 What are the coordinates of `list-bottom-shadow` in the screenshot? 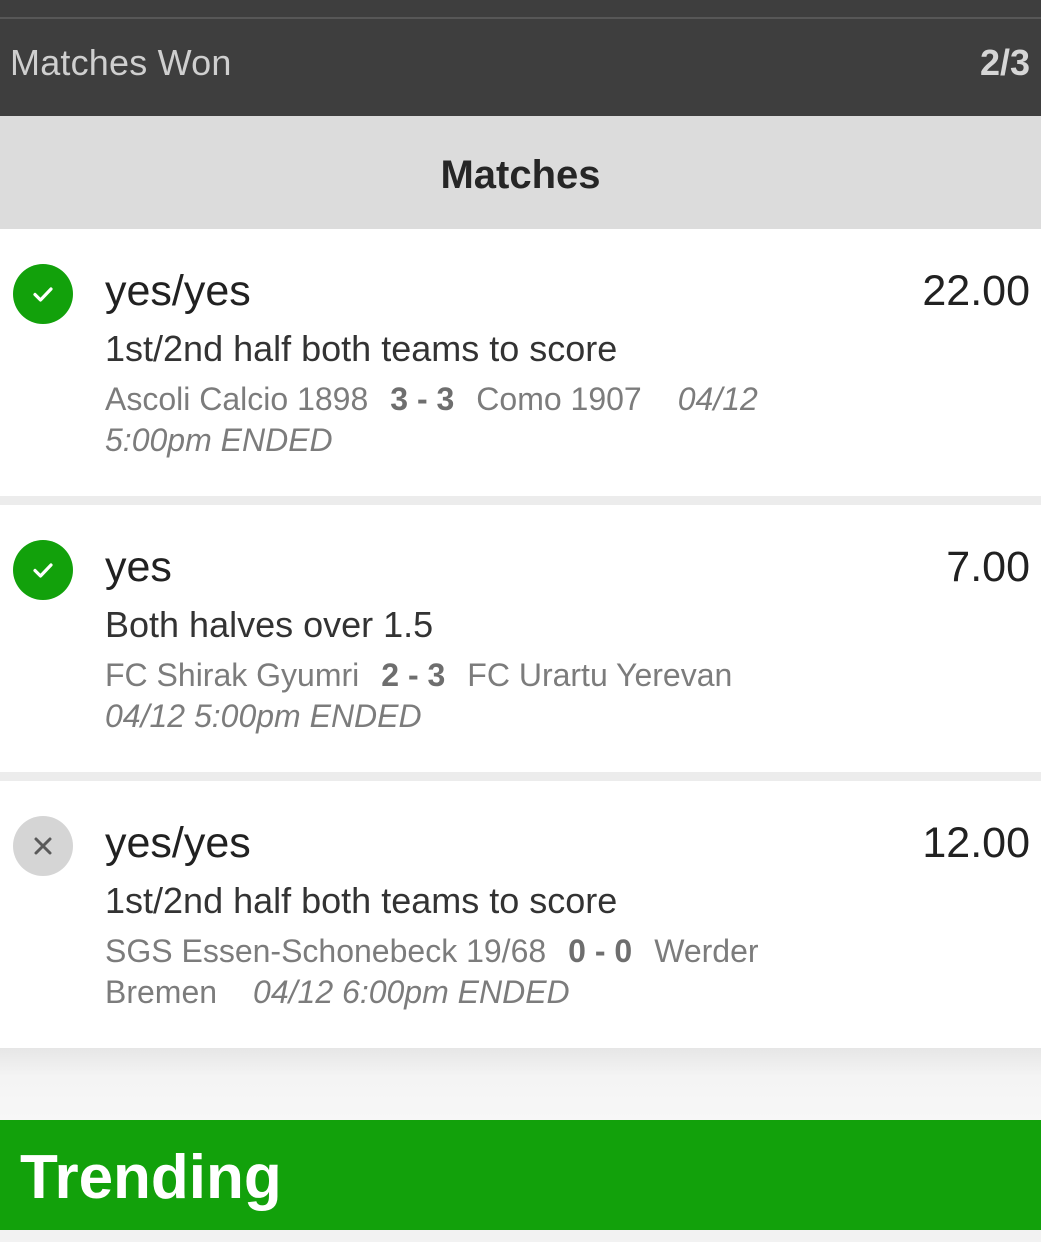 It's located at (520, 1084).